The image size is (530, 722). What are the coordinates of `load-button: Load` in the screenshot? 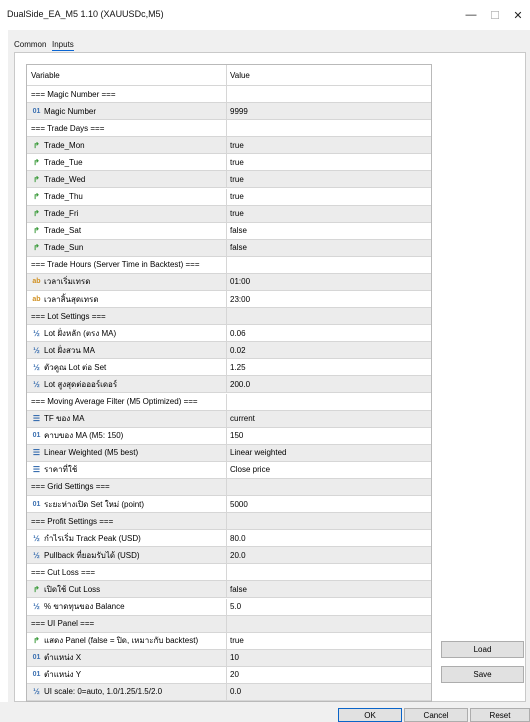 It's located at (482, 649).